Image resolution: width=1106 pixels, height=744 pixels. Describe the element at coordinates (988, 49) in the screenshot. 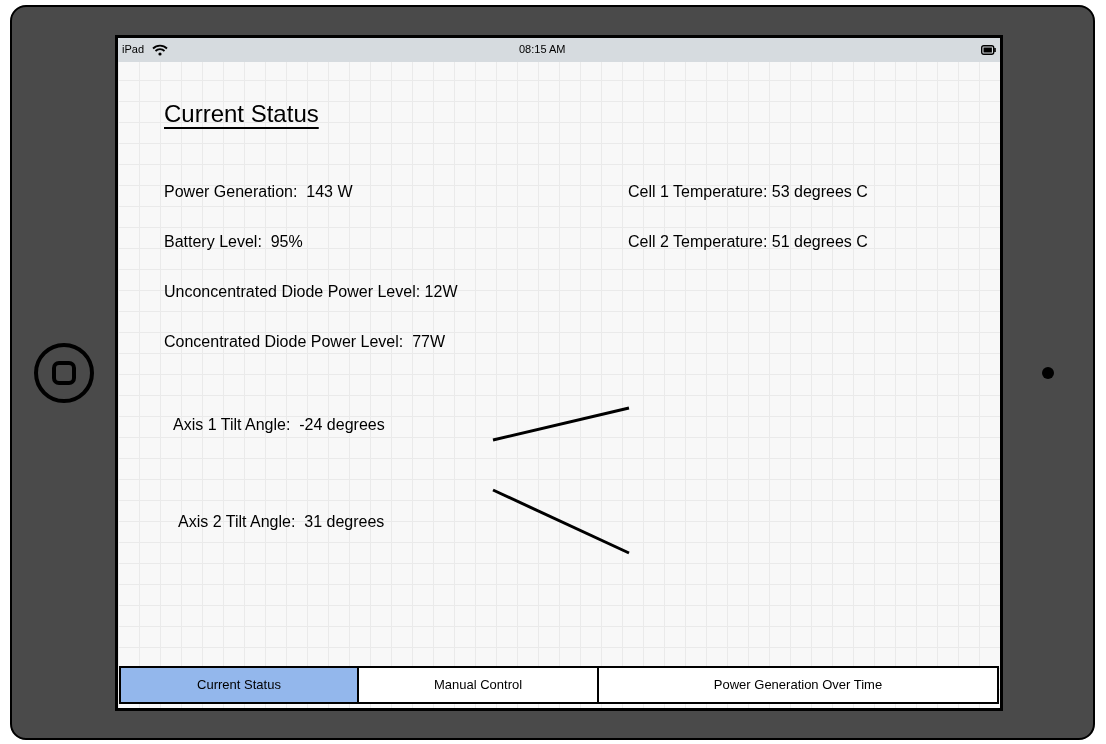

I see `battery-icon` at that location.